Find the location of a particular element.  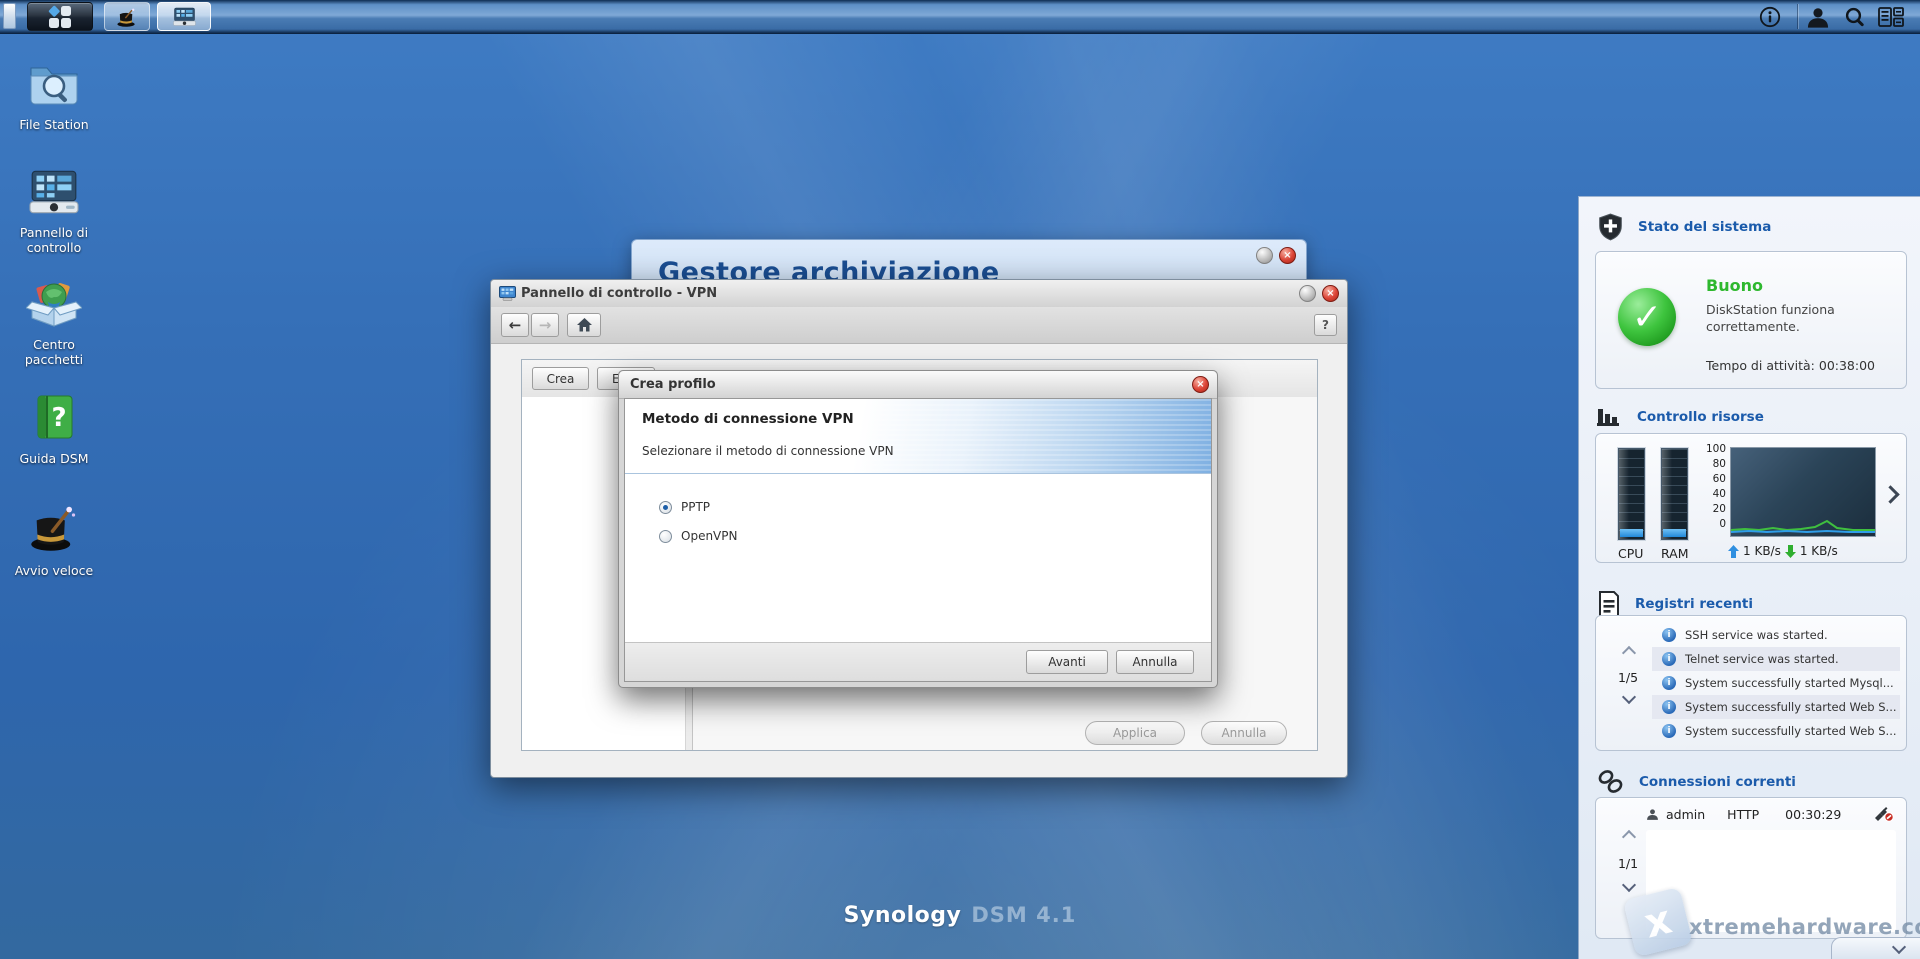

desktop-icon-file-station: File Station is located at coordinates (54, 95).